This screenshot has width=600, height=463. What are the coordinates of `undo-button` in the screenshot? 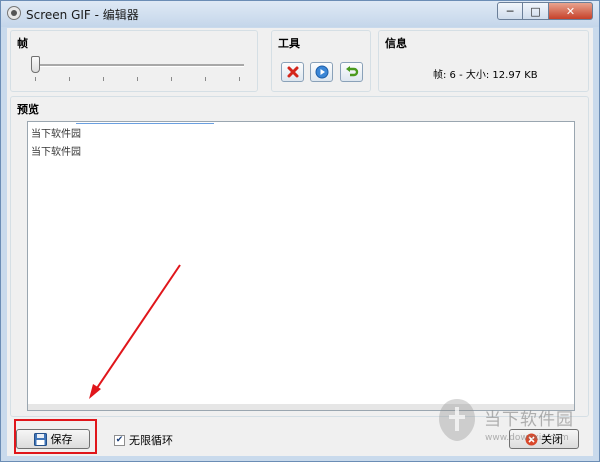 It's located at (351, 72).